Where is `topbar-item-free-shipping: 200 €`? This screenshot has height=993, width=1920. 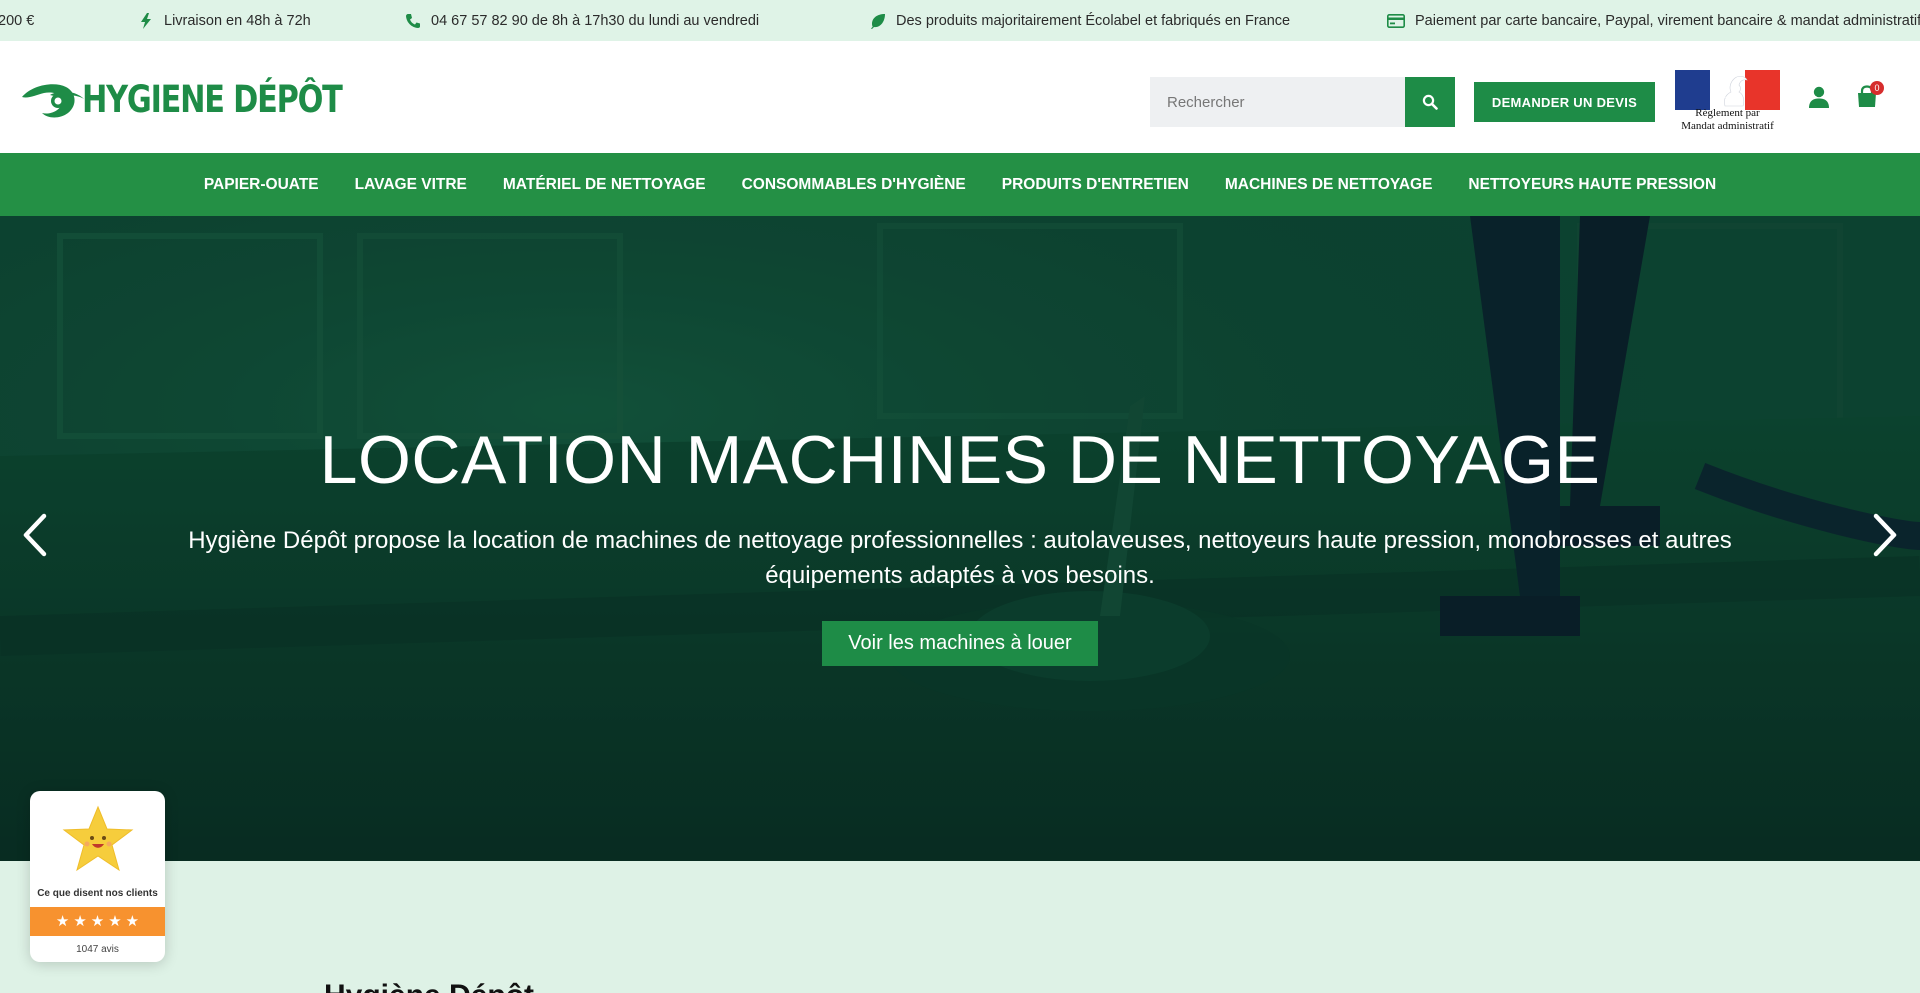
topbar-item-free-shipping: 200 € is located at coordinates (17, 20).